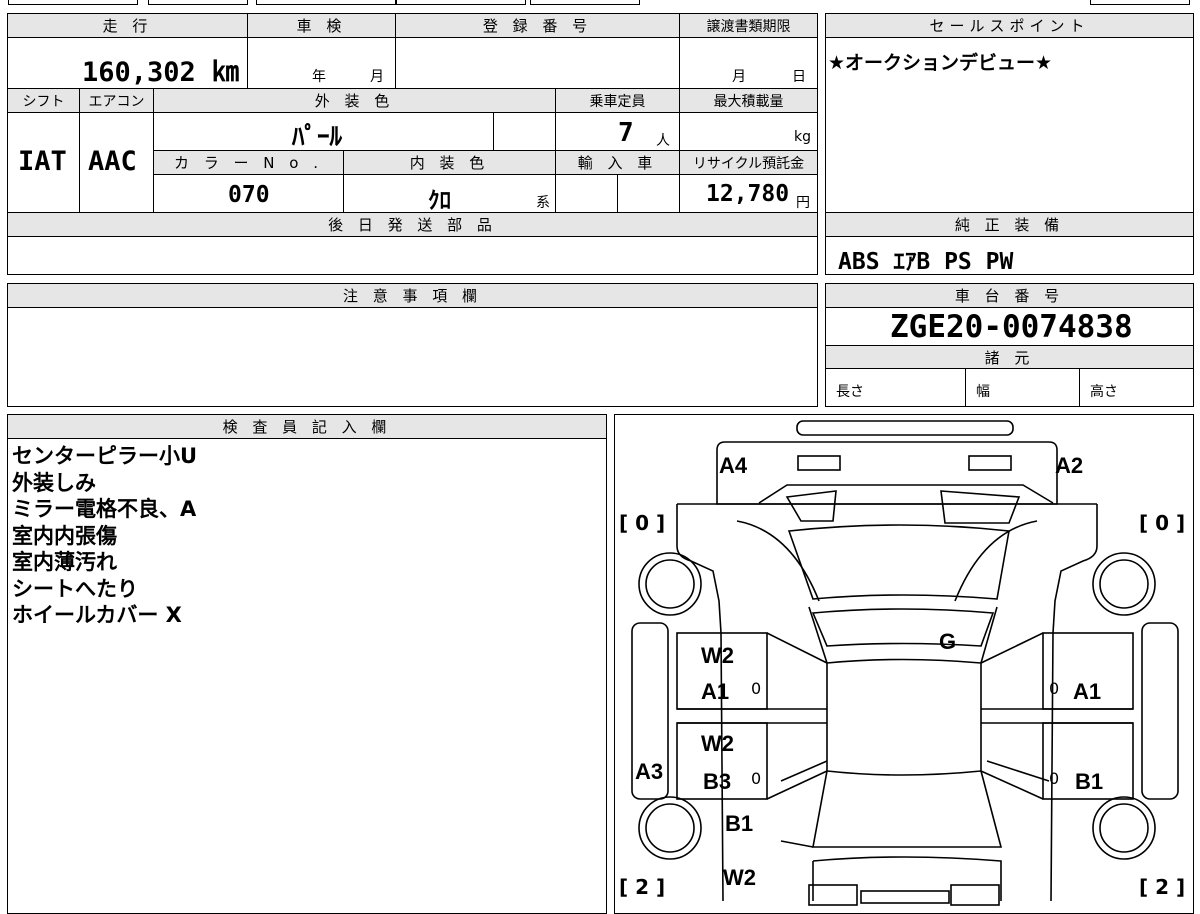 The height and width of the screenshot is (914, 1200). Describe the element at coordinates (642, 523) in the screenshot. I see `tire-fl-count: [ 0 ]` at that location.